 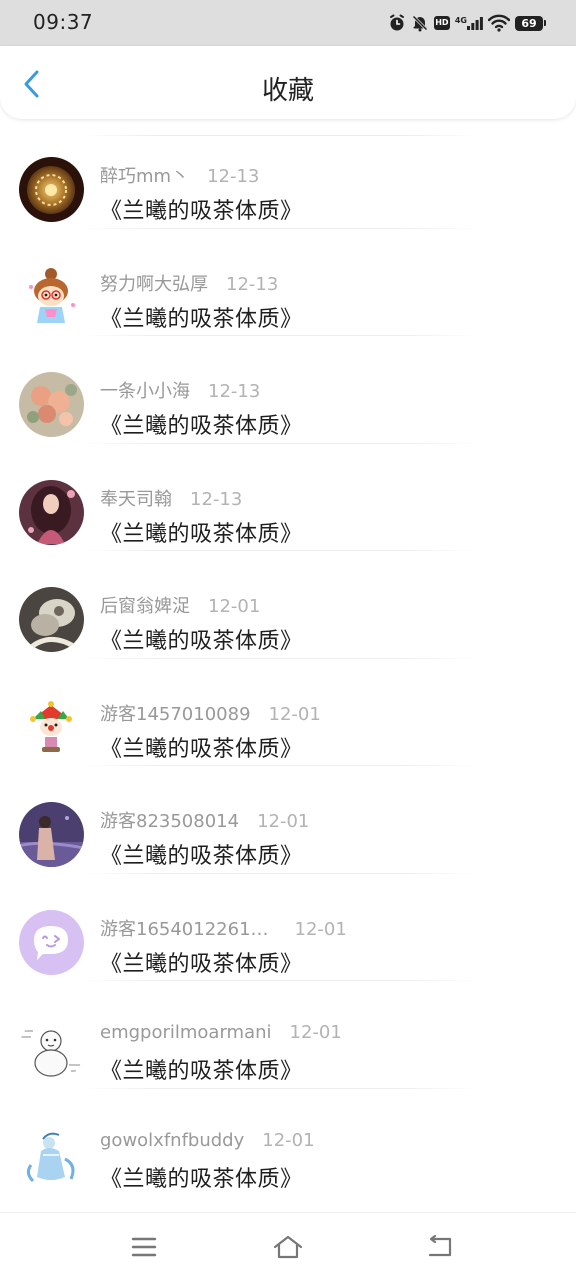 What do you see at coordinates (145, 176) in the screenshot?
I see `username-text: 醉巧mm丶` at bounding box center [145, 176].